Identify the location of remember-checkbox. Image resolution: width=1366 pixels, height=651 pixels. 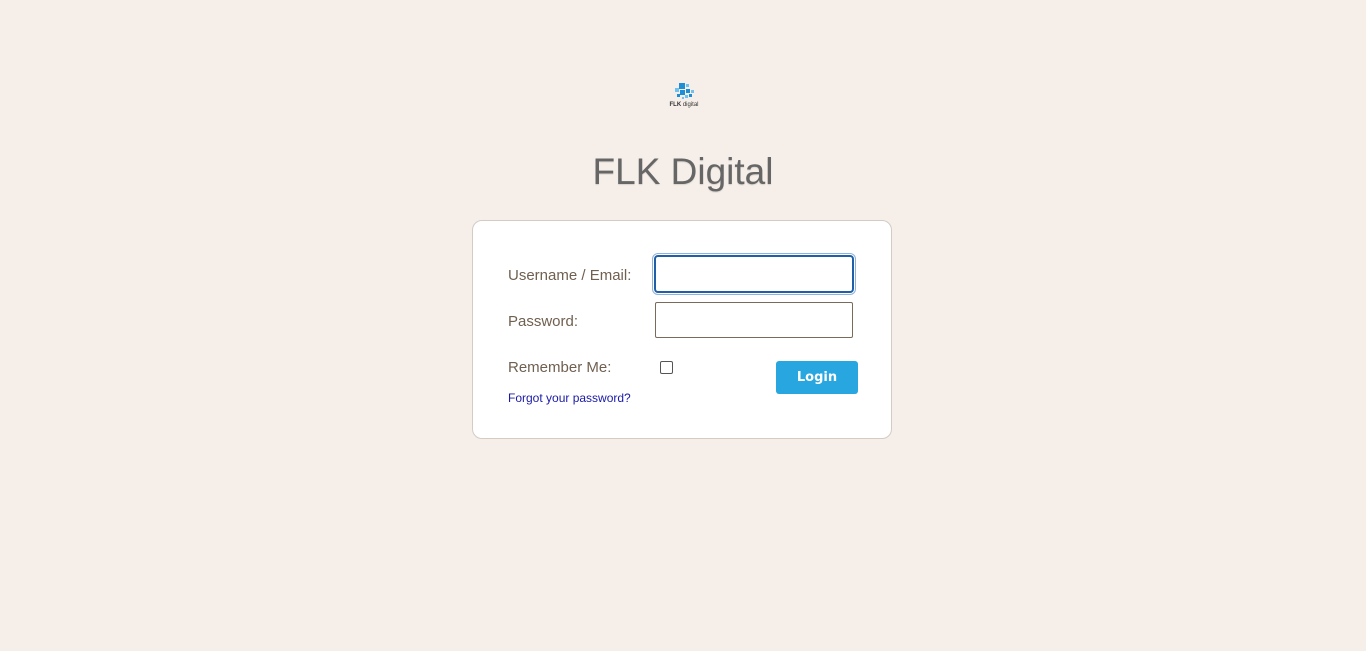
(666, 367).